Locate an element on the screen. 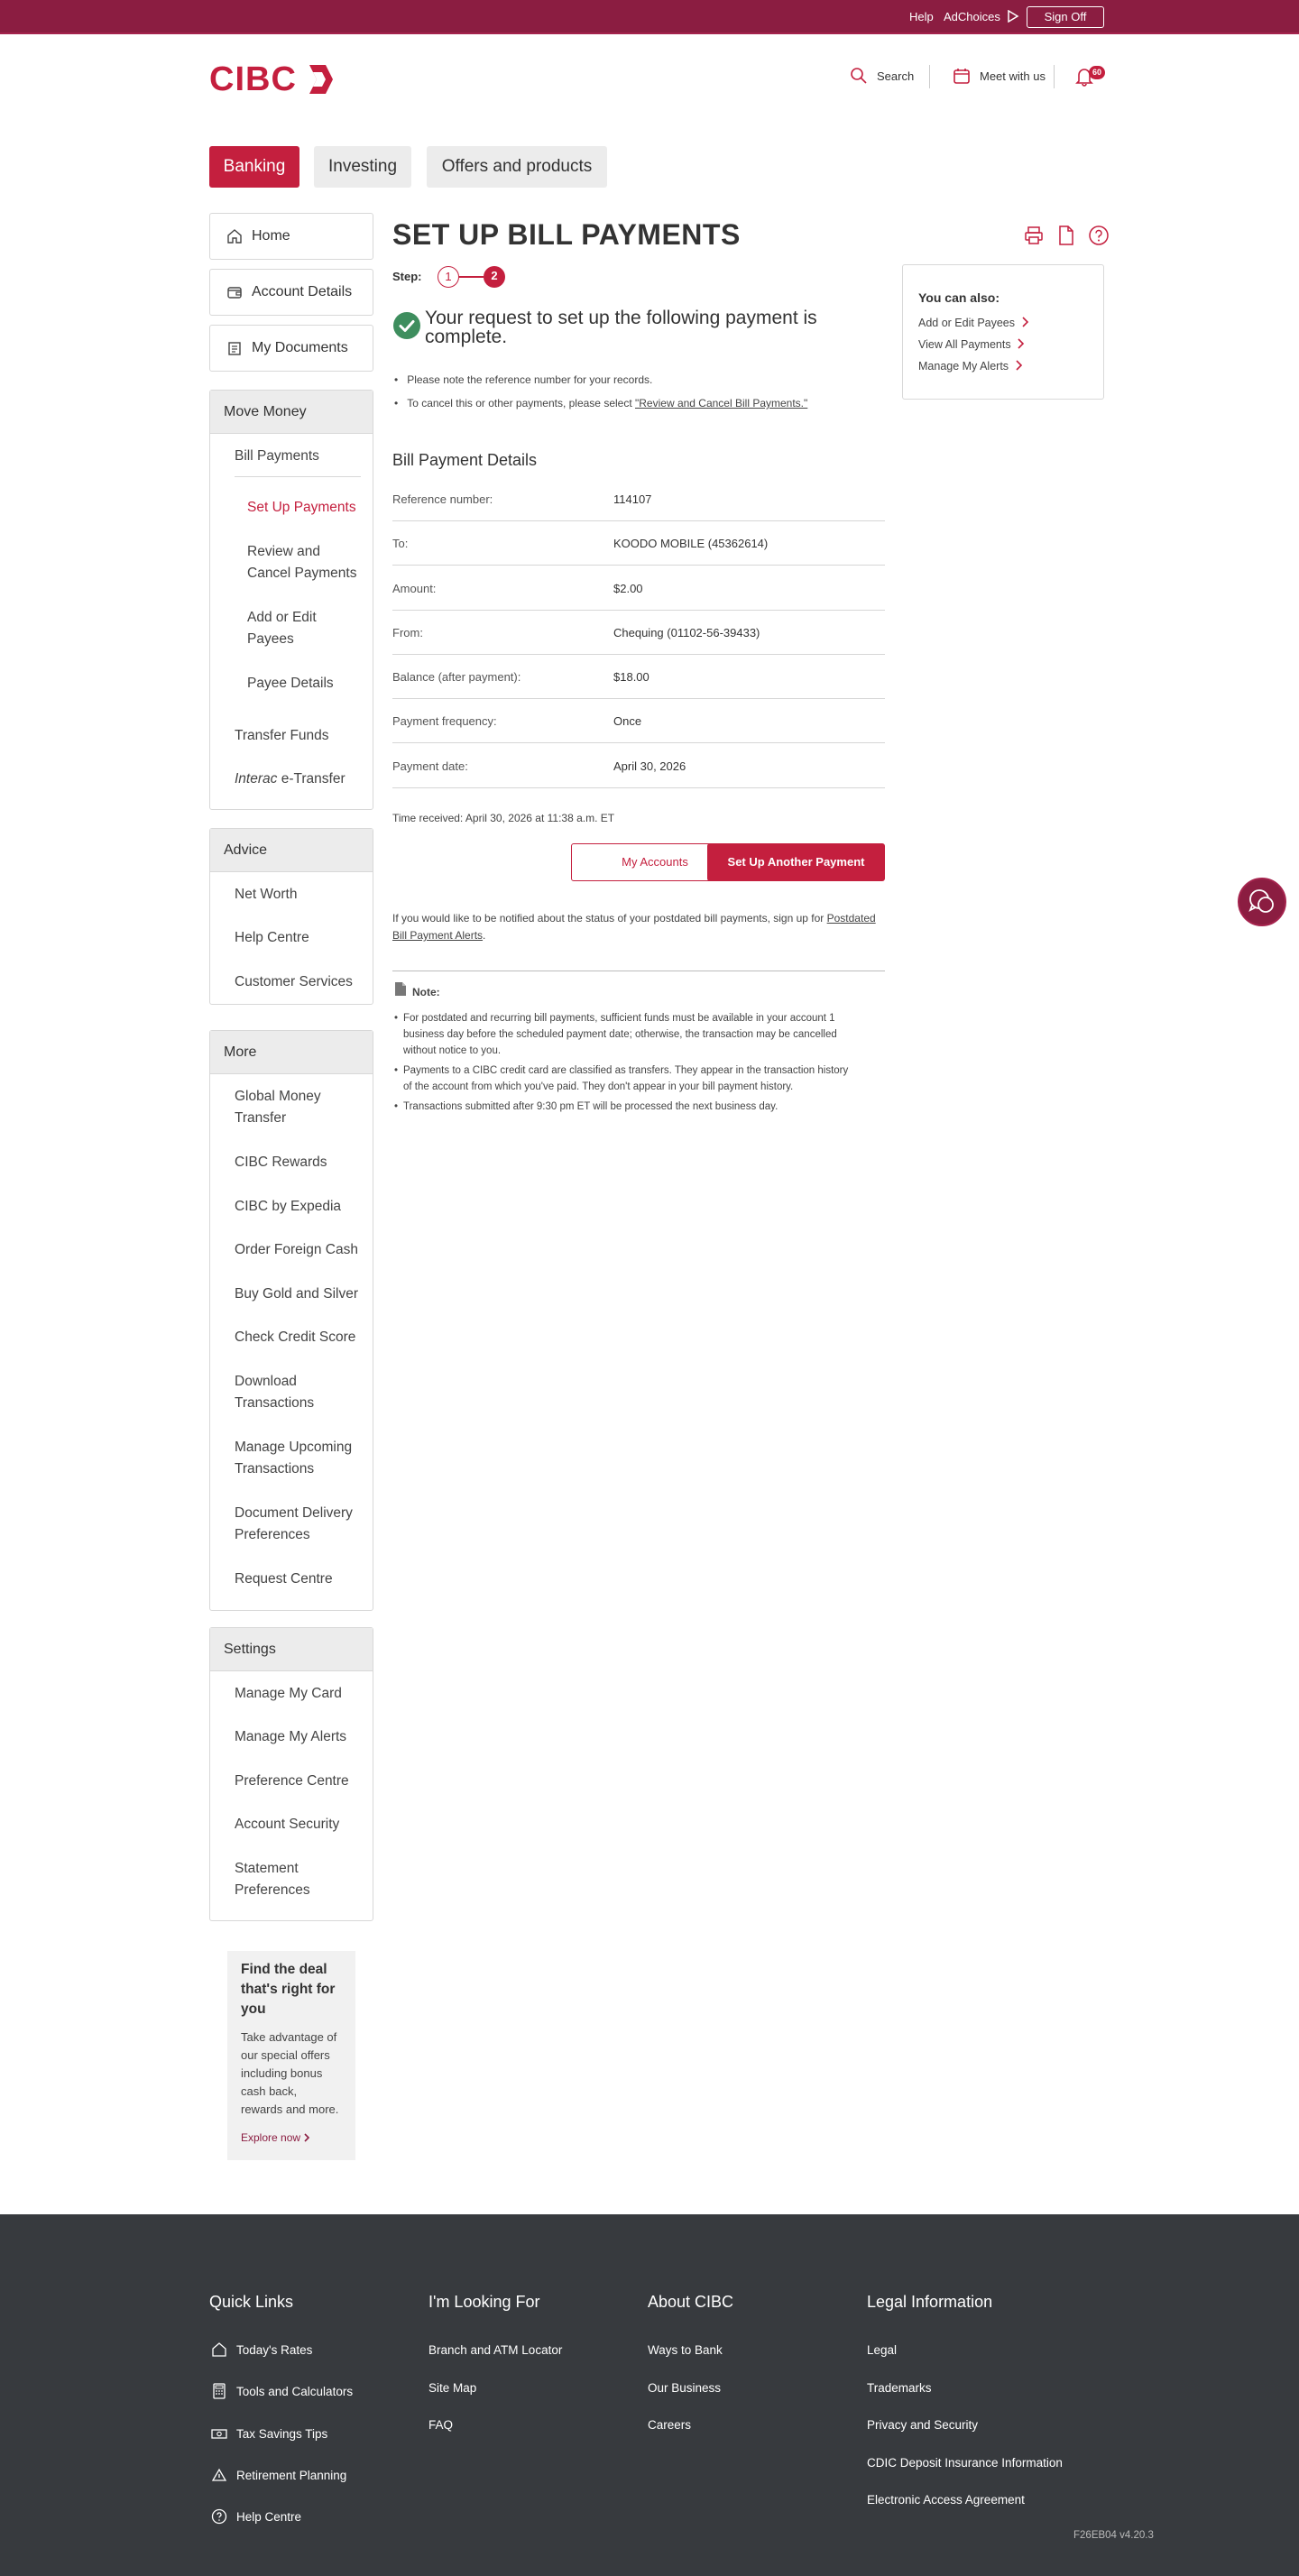 The image size is (1299, 2576). sidebar-item-review-cancel-payments: Review and Cancel Payments is located at coordinates (301, 562).